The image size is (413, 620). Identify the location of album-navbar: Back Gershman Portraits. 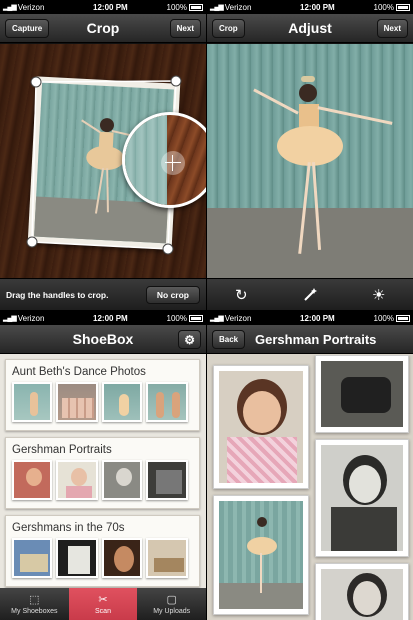
(310, 339).